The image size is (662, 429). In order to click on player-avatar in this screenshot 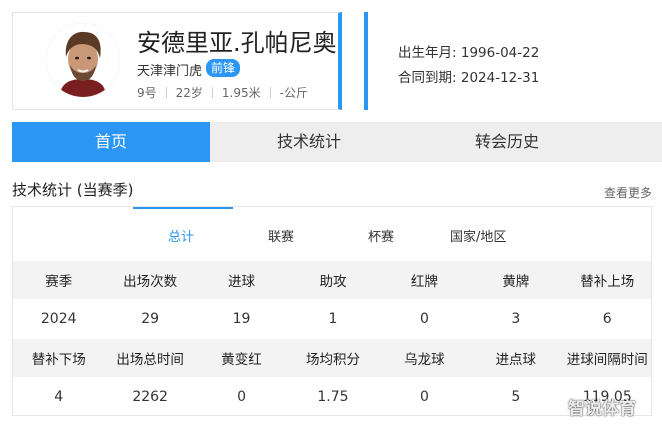, I will do `click(83, 60)`.